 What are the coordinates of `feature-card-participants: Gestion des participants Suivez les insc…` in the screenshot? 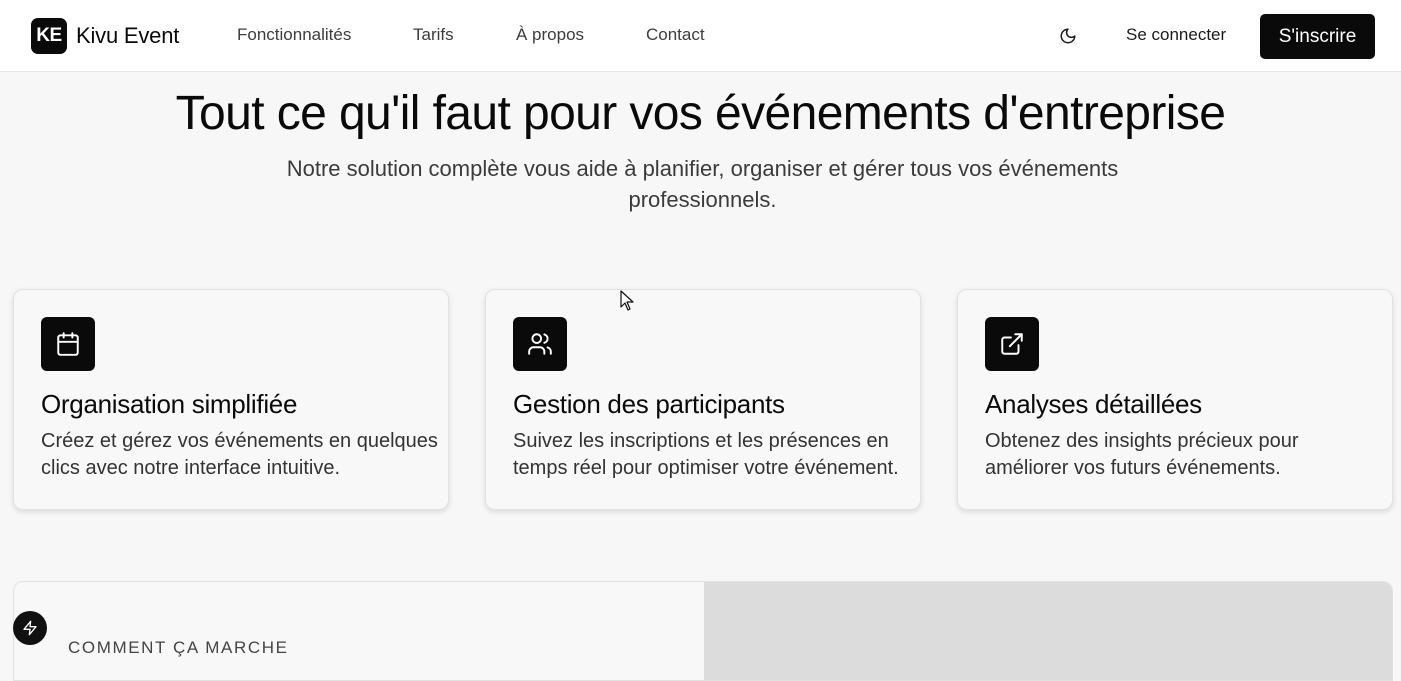 It's located at (703, 399).